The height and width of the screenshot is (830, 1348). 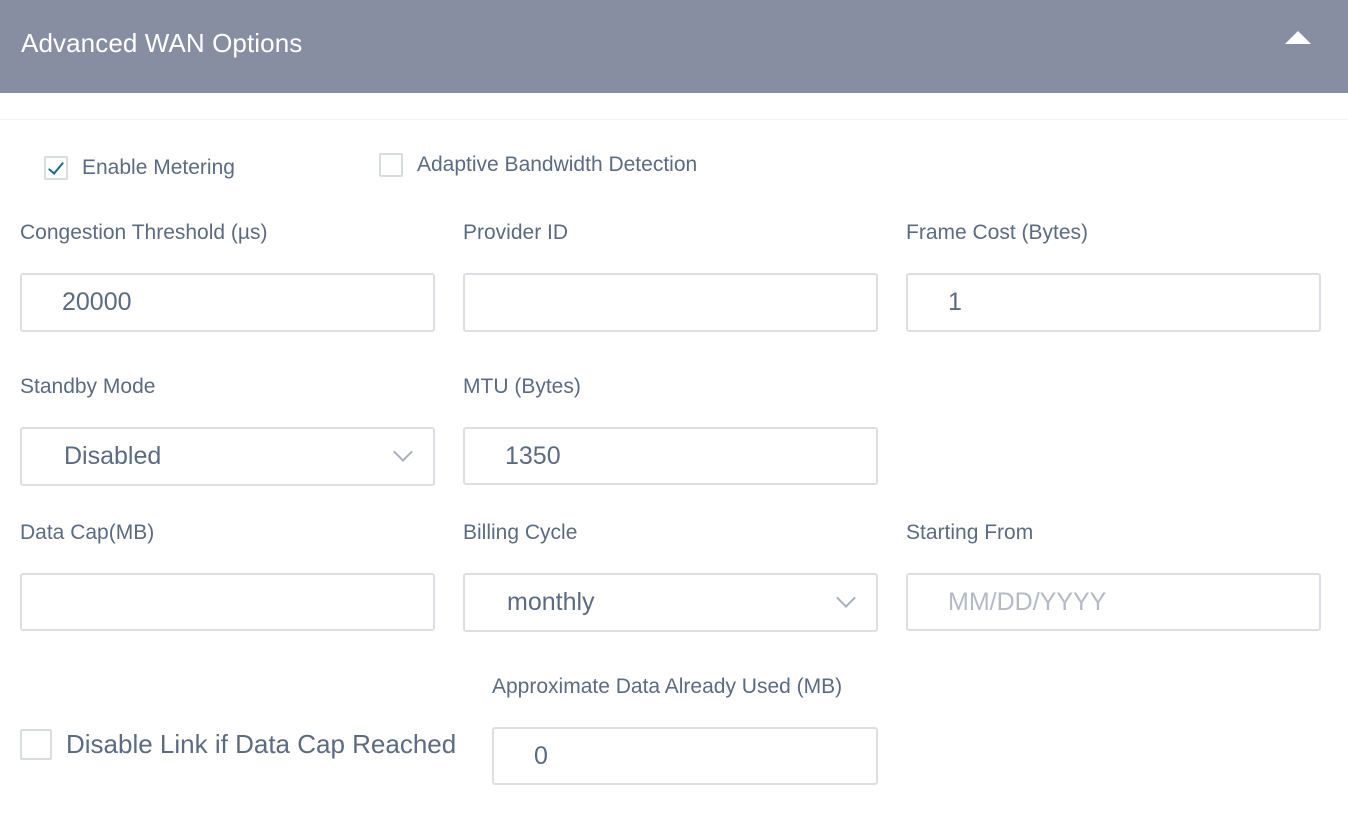 What do you see at coordinates (261, 744) in the screenshot?
I see `disable-link-label: Disable Link if Data Cap Reached` at bounding box center [261, 744].